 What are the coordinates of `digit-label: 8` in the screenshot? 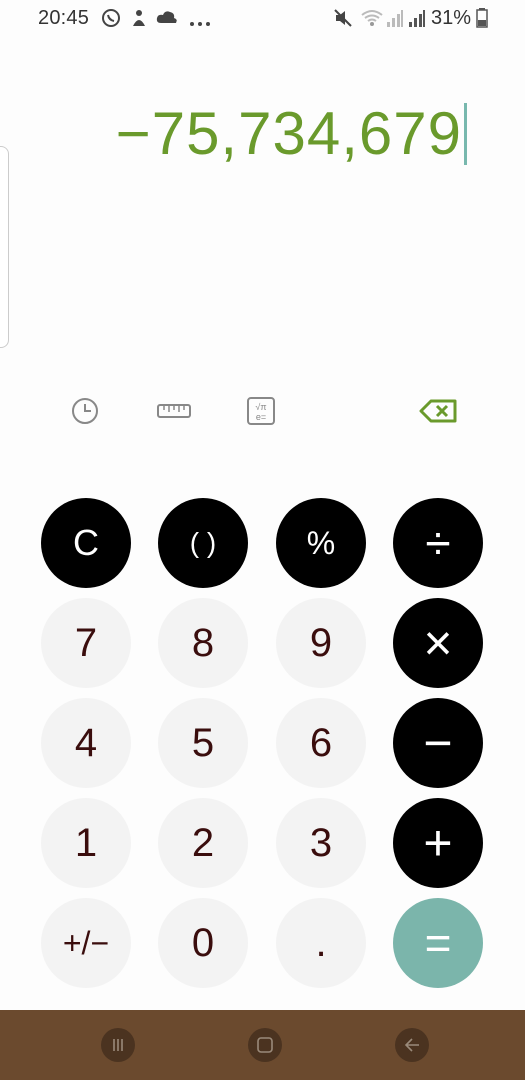 It's located at (203, 642).